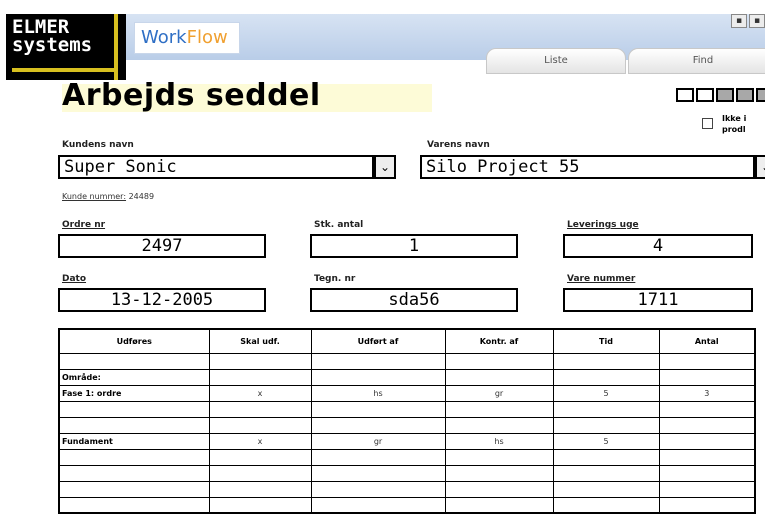  What do you see at coordinates (658, 300) in the screenshot?
I see `item-number-field: 1711` at bounding box center [658, 300].